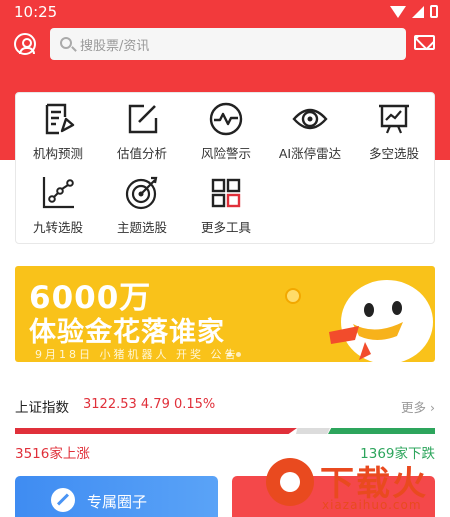  What do you see at coordinates (25, 44) in the screenshot?
I see `user-icon` at bounding box center [25, 44].